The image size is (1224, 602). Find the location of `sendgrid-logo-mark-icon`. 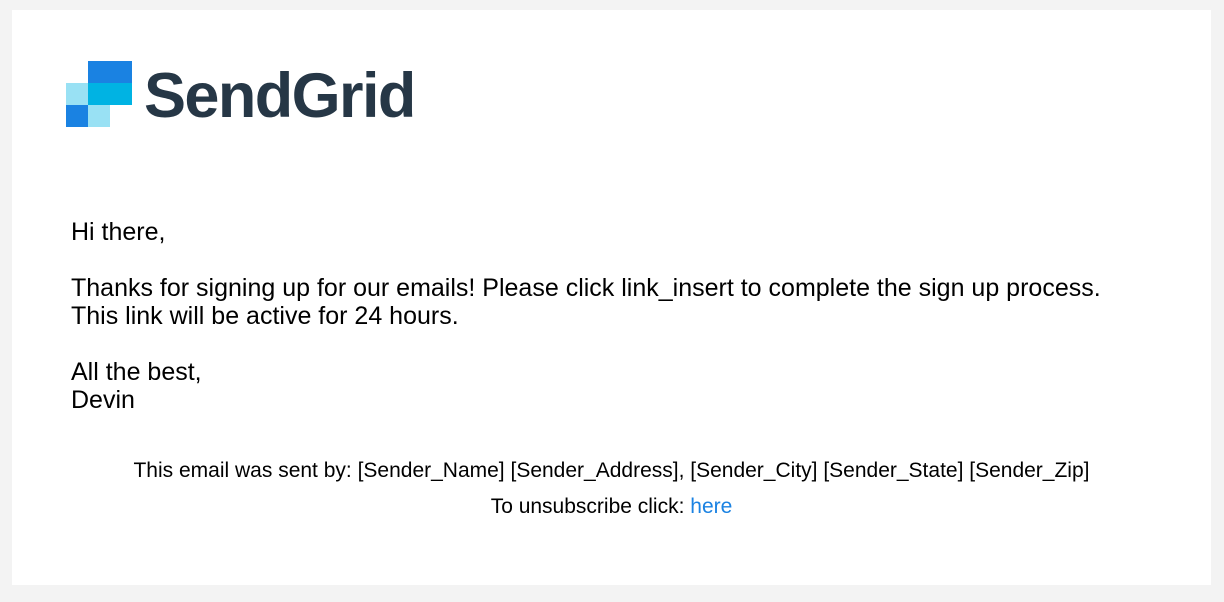

sendgrid-logo-mark-icon is located at coordinates (99, 94).